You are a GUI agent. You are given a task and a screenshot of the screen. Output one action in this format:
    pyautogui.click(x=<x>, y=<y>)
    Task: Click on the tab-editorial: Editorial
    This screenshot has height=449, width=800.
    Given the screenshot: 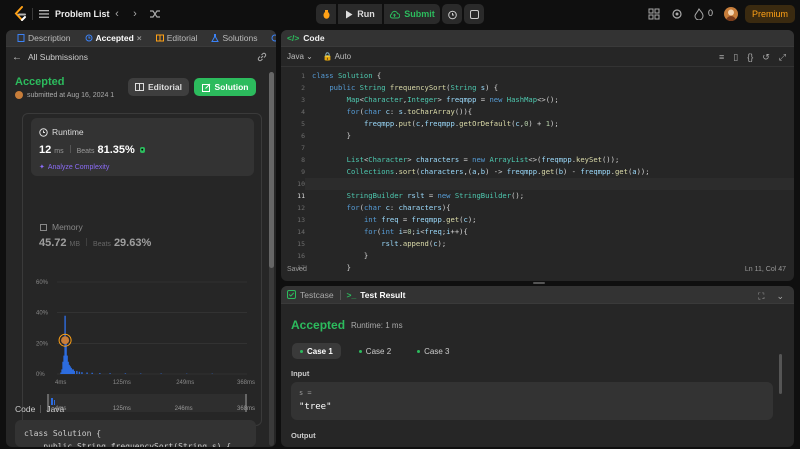 What is the action you would take?
    pyautogui.click(x=177, y=38)
    